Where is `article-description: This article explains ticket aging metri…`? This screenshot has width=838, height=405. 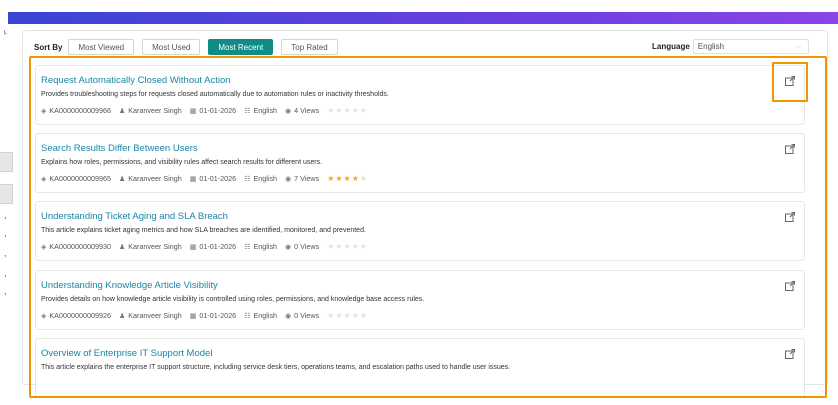 article-description: This article explains ticket aging metri… is located at coordinates (203, 230).